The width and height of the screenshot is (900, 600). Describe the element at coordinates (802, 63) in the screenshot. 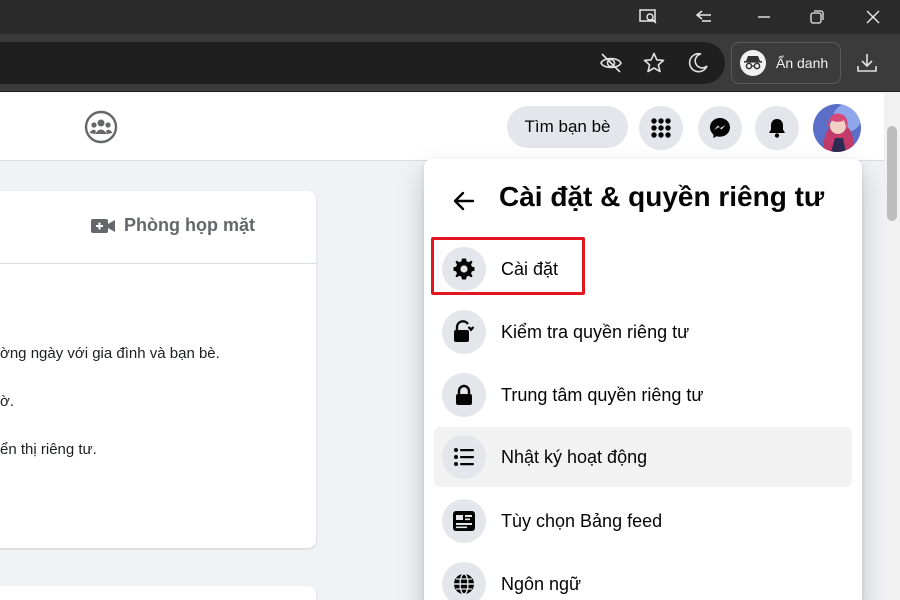

I see `incognito-label: Ẩn danh` at that location.